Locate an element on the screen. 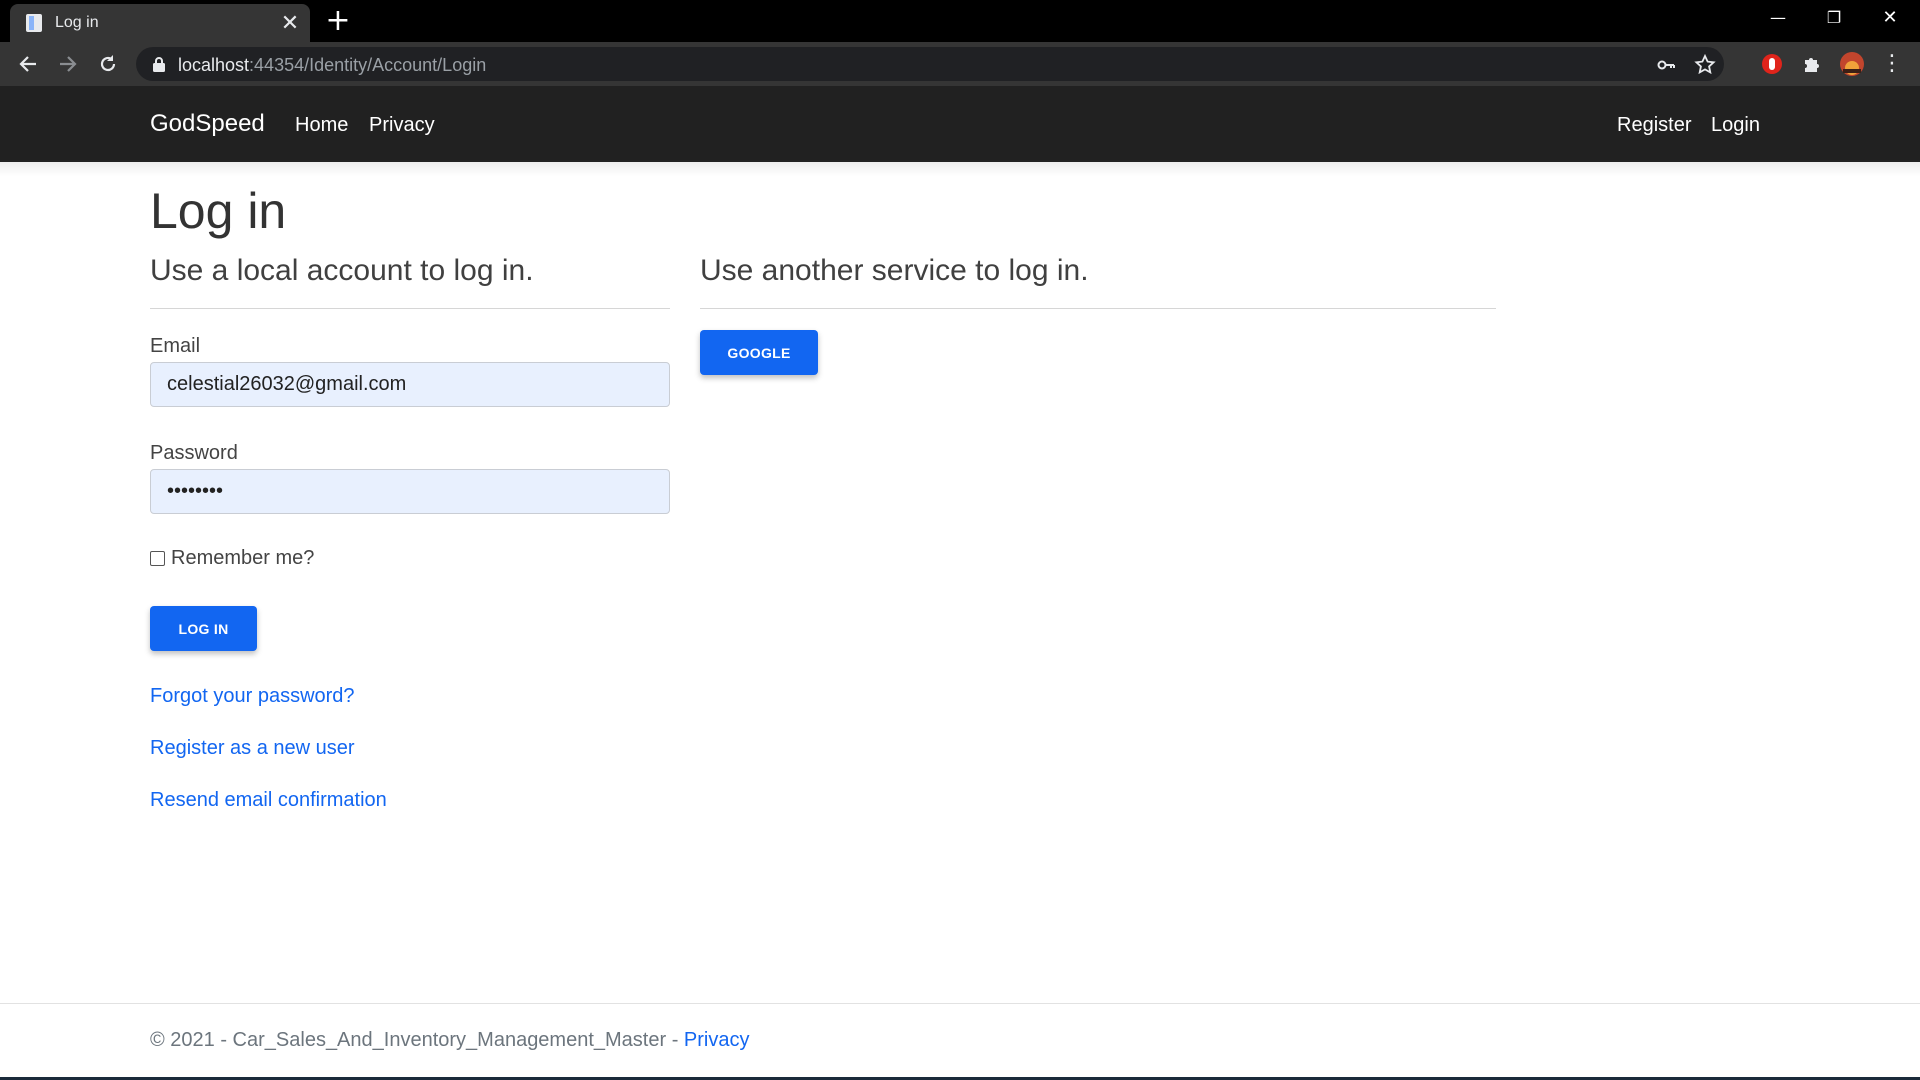 The height and width of the screenshot is (1080, 1920). register-new-user-link: Register as a new user is located at coordinates (252, 748).